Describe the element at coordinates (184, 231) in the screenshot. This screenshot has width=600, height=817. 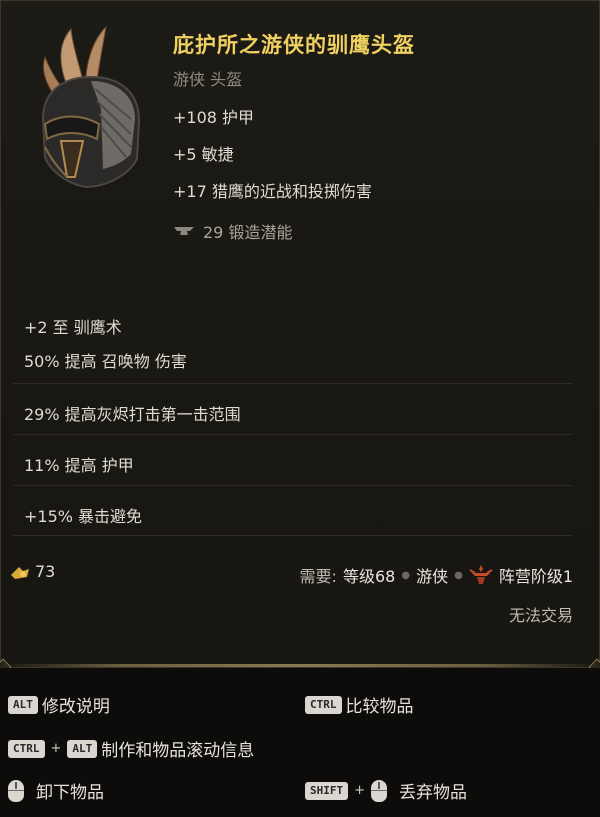
I see `anvil-icon` at that location.